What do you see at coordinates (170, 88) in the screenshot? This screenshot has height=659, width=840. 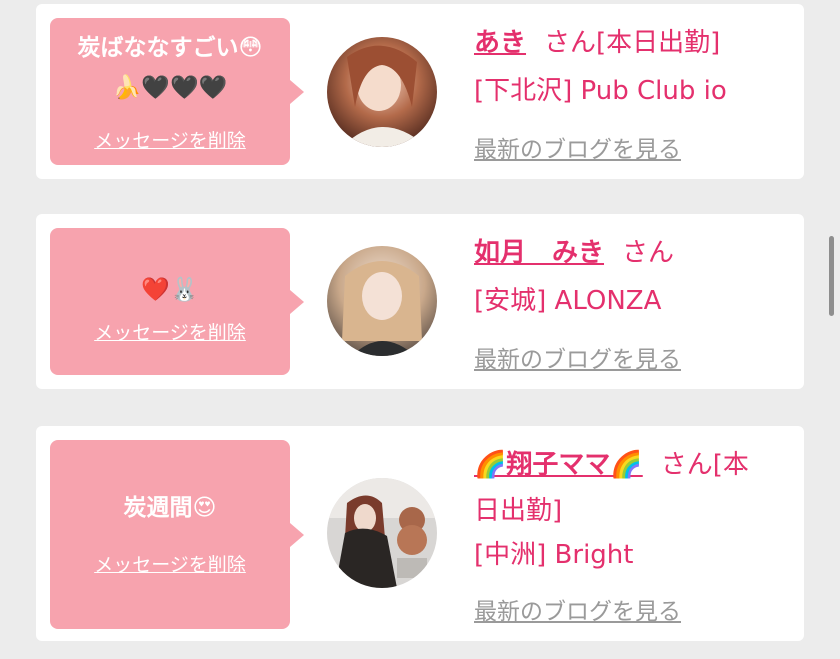 I see `message-emojis: 🍌🖤🖤🖤` at bounding box center [170, 88].